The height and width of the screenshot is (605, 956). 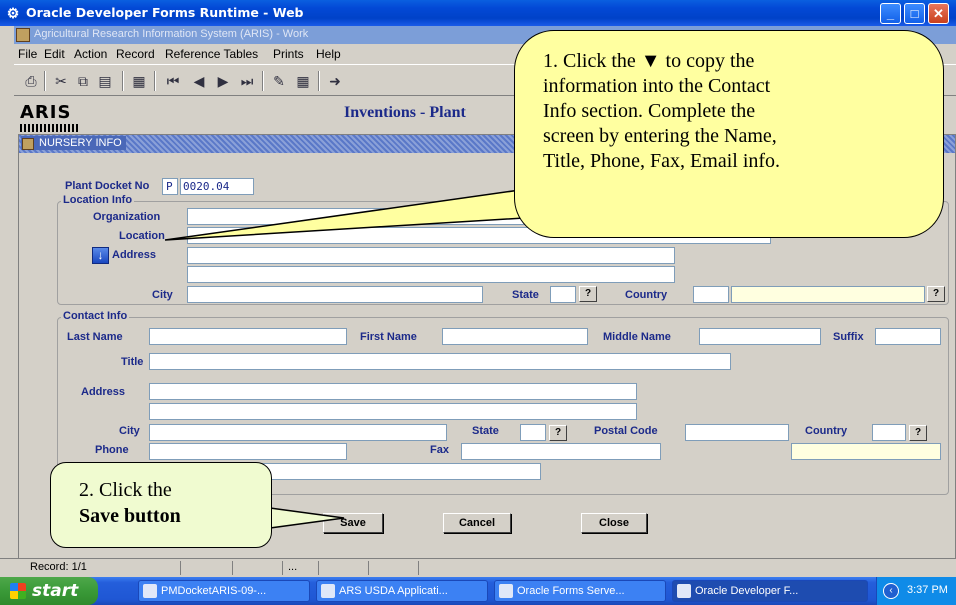 I want to click on system-tray: ‹ 3:37 PM, so click(x=916, y=591).